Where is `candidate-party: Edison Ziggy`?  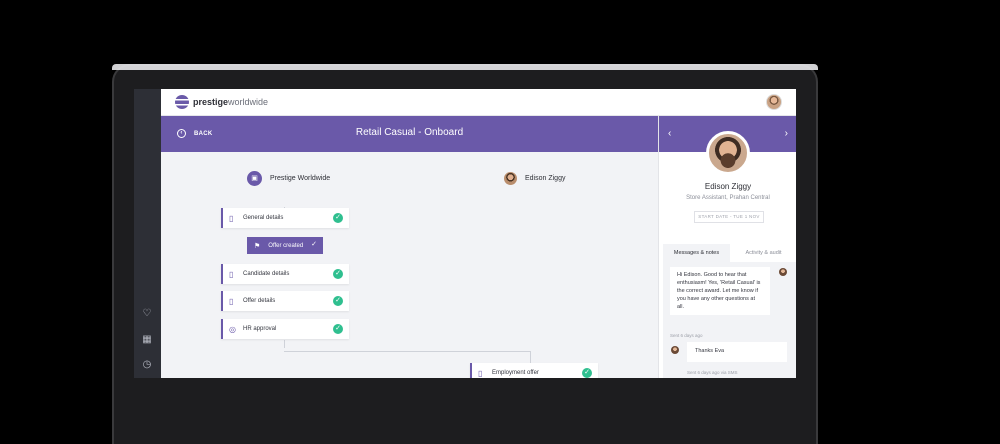
candidate-party: Edison Ziggy is located at coordinates (534, 178).